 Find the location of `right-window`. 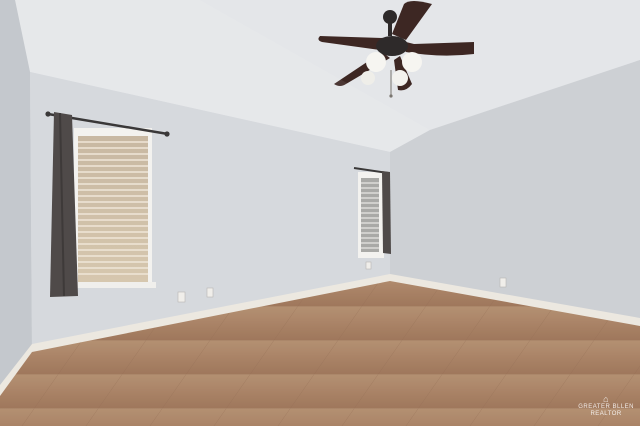

right-window is located at coordinates (371, 215).